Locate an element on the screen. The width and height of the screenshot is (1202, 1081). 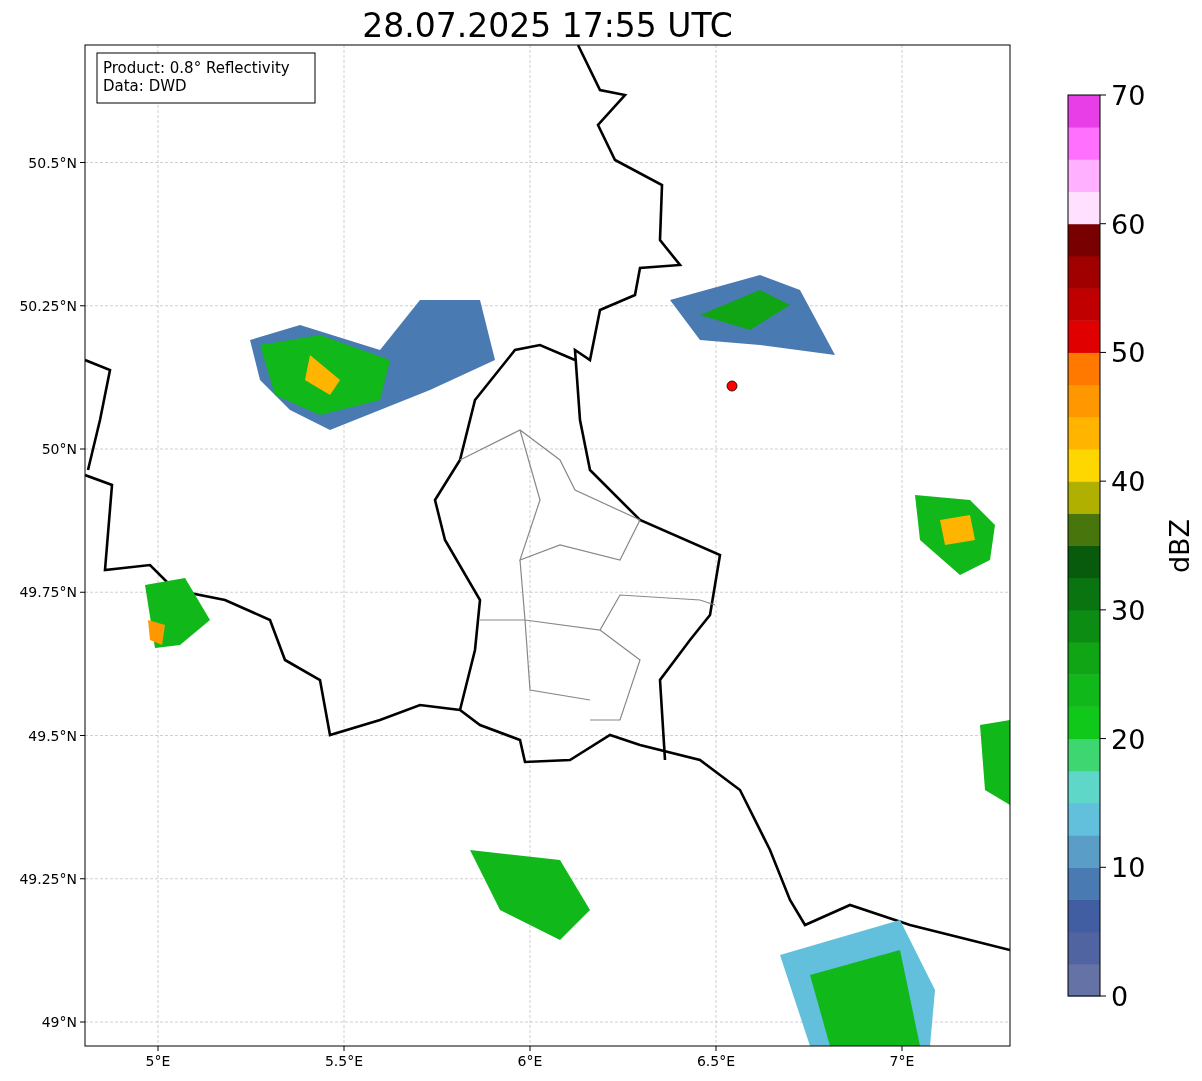
x-tick-label: 6°E is located at coordinates (530, 1061).